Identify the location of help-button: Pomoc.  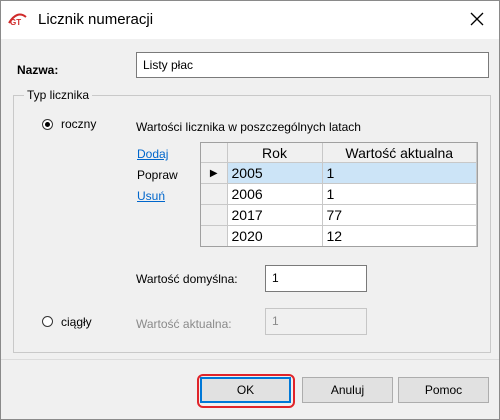
(443, 390).